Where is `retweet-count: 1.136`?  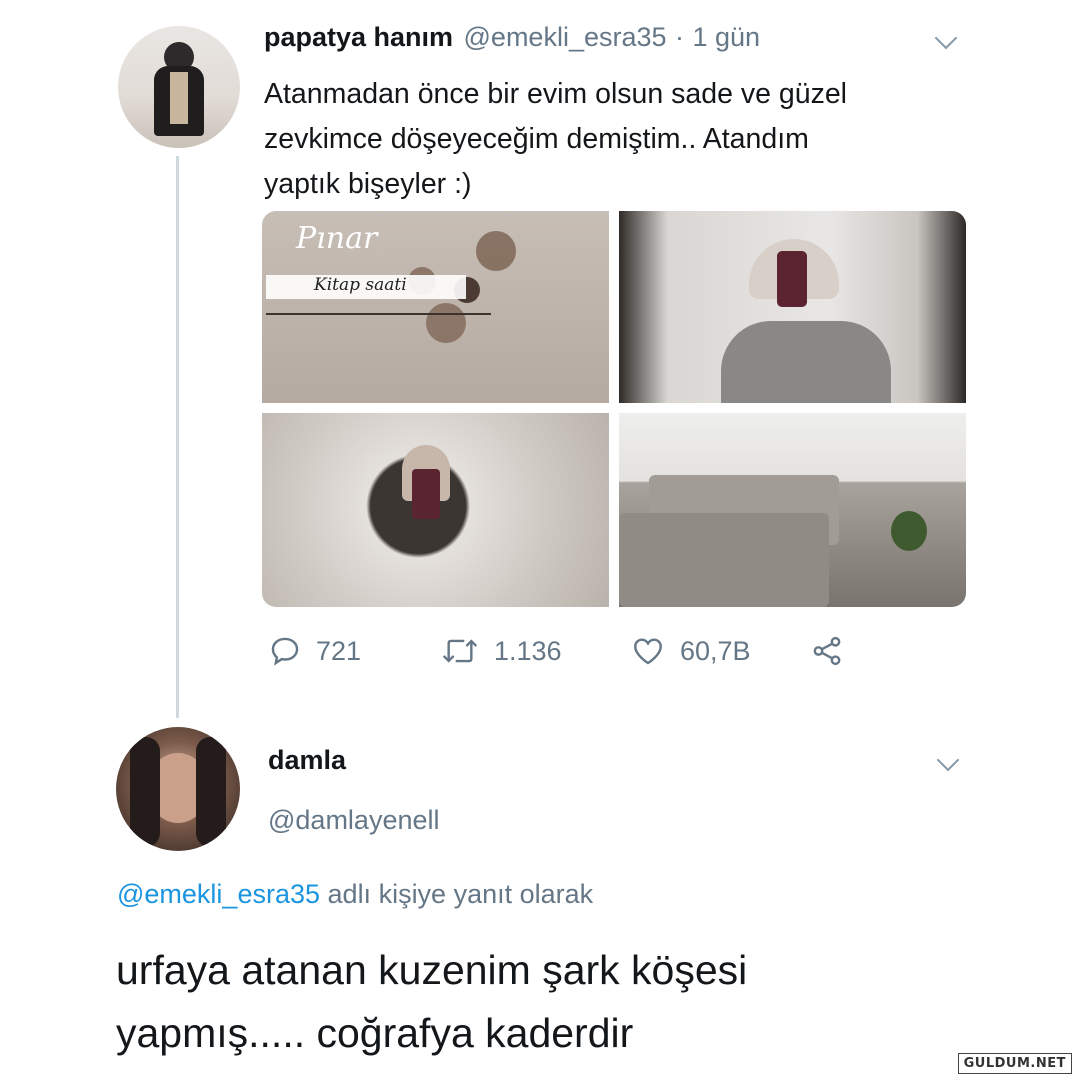
retweet-count: 1.136 is located at coordinates (528, 650).